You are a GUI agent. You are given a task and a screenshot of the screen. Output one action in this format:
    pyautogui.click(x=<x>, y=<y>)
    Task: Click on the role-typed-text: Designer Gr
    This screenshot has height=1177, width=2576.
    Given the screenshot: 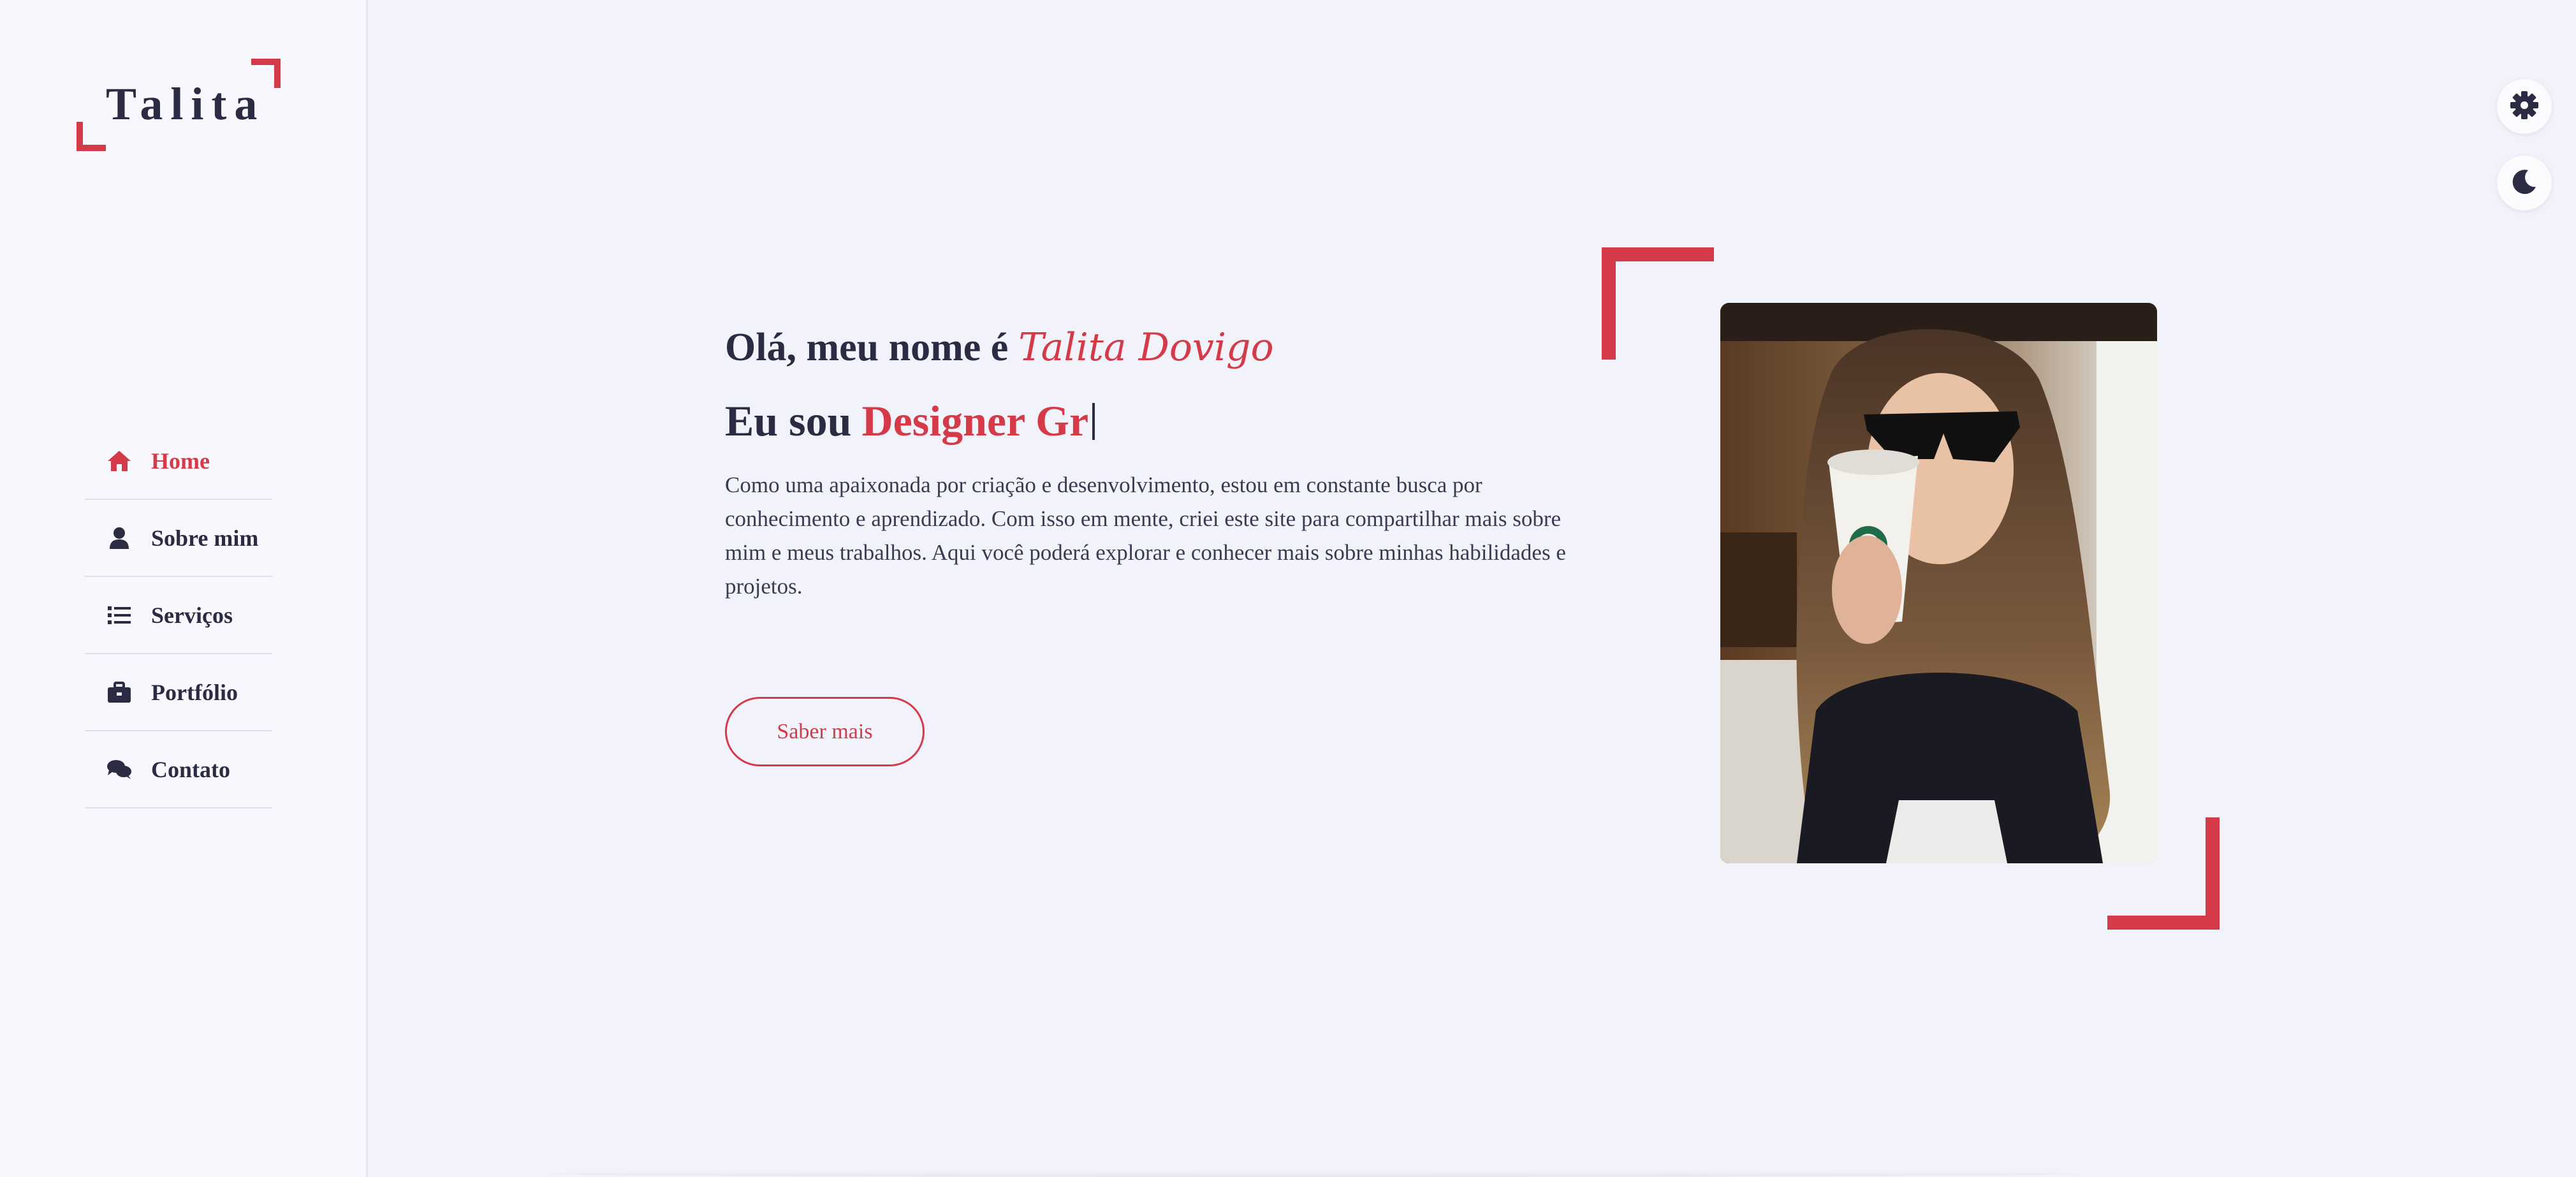 What is the action you would take?
    pyautogui.click(x=975, y=421)
    